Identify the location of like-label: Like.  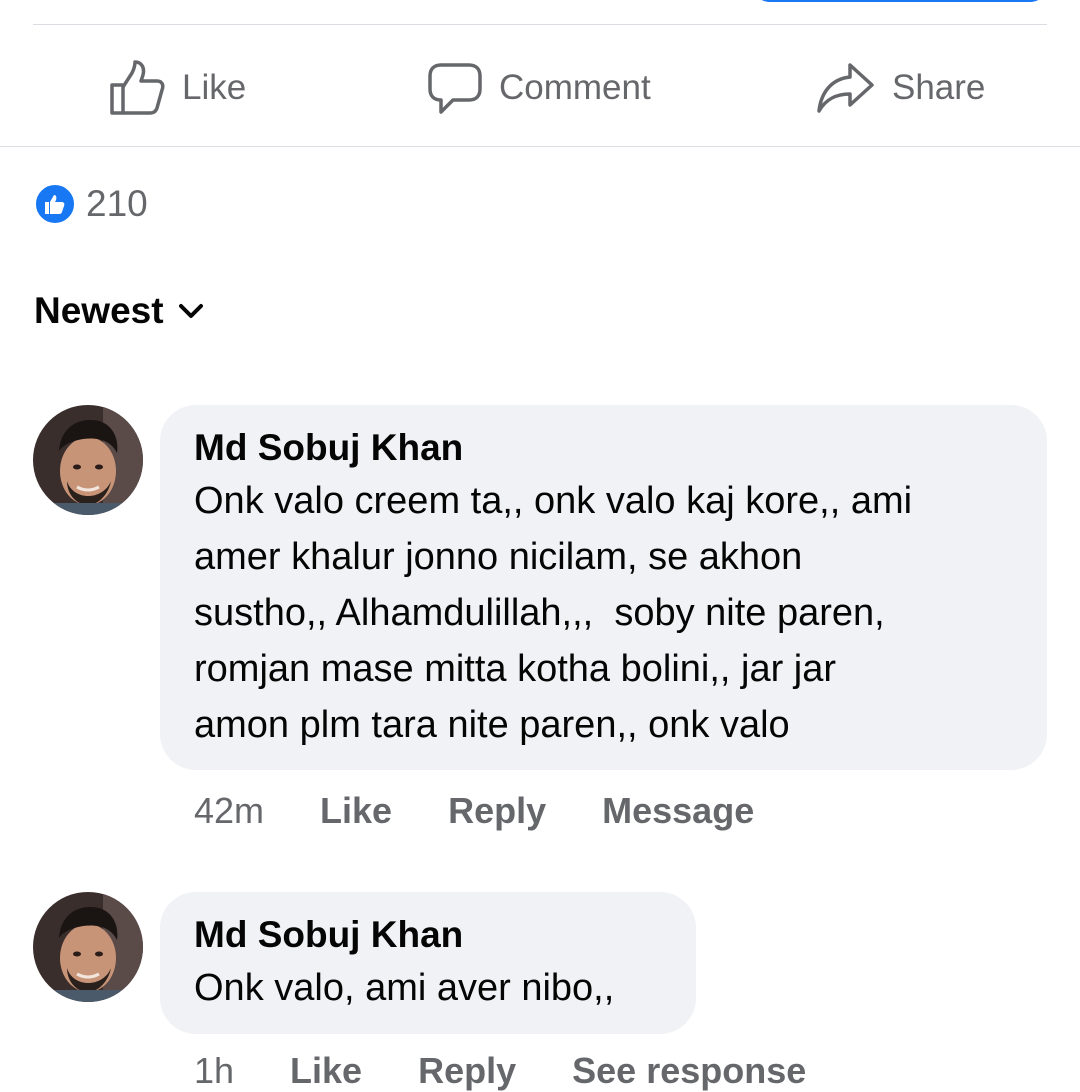
(214, 87).